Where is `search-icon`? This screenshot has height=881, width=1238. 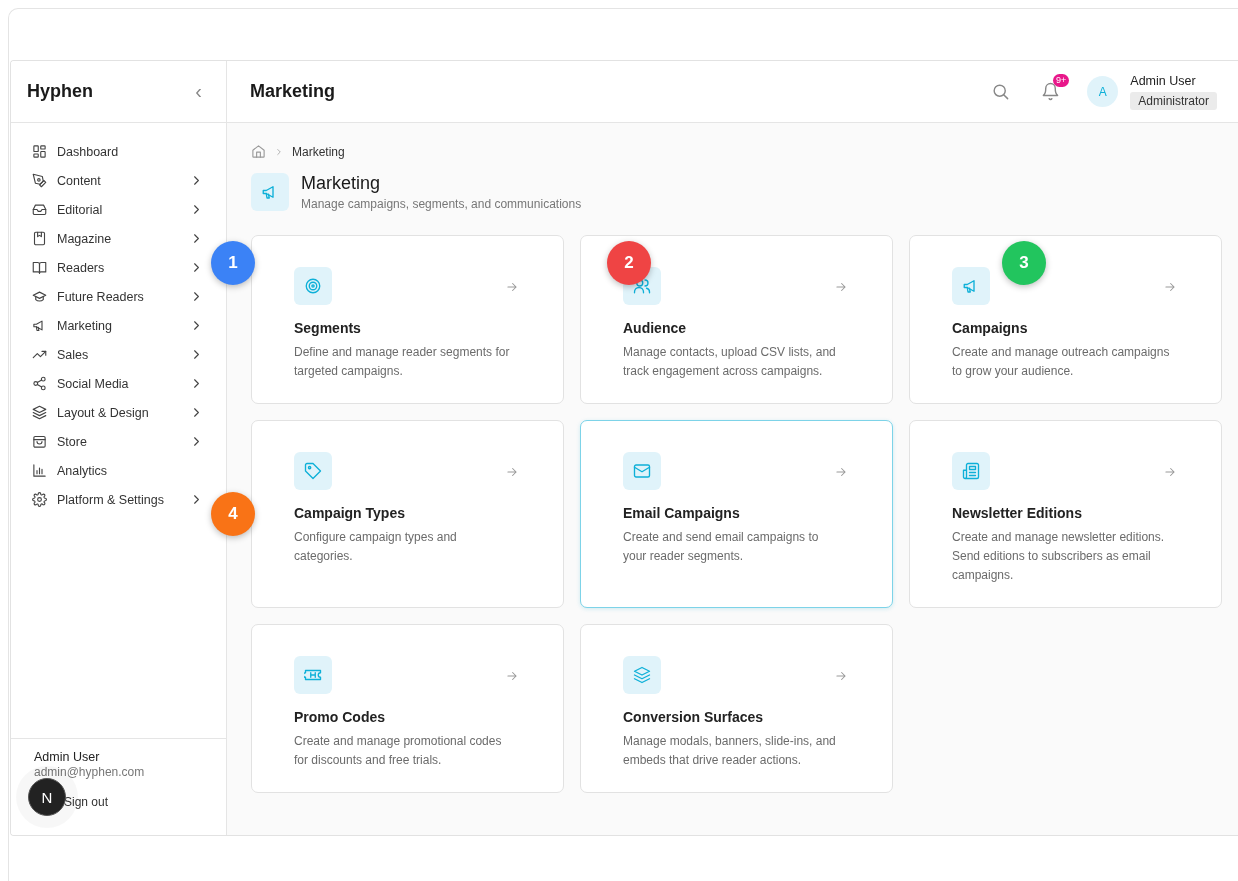 search-icon is located at coordinates (1001, 91).